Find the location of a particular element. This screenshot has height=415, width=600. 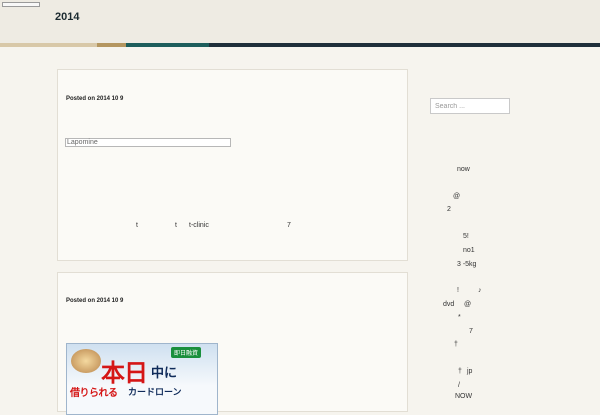

banner-subline: 借りられる is located at coordinates (94, 393).